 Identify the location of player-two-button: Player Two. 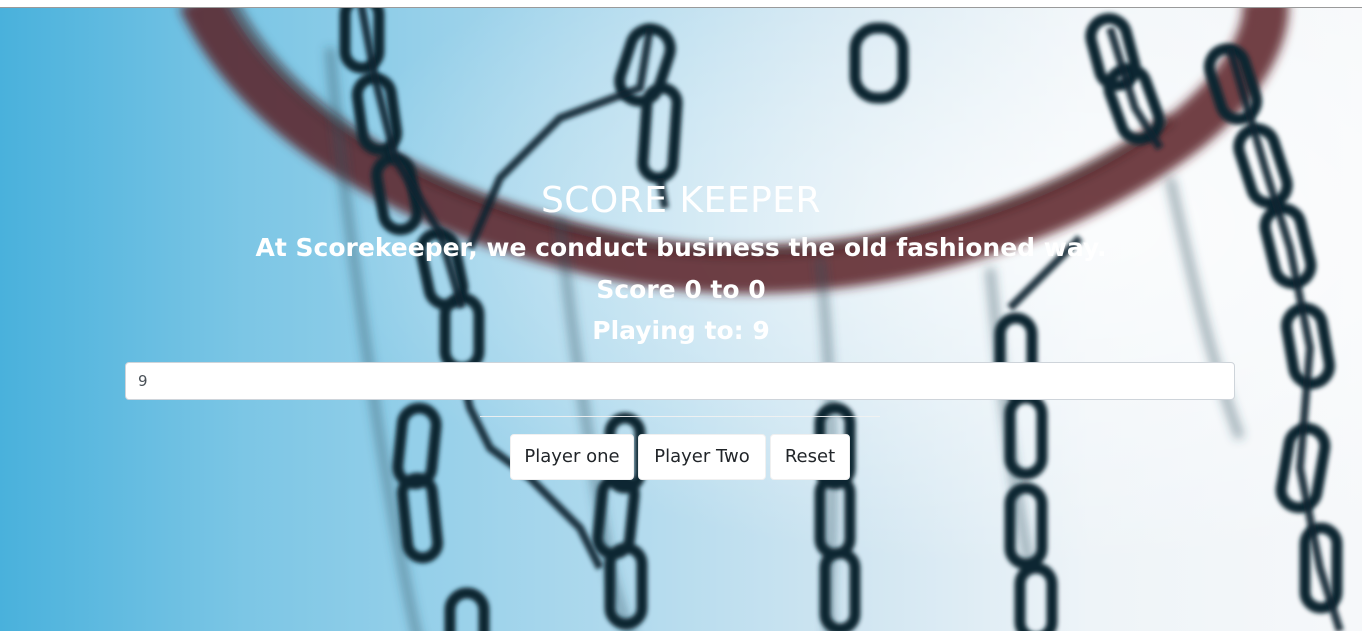
(702, 457).